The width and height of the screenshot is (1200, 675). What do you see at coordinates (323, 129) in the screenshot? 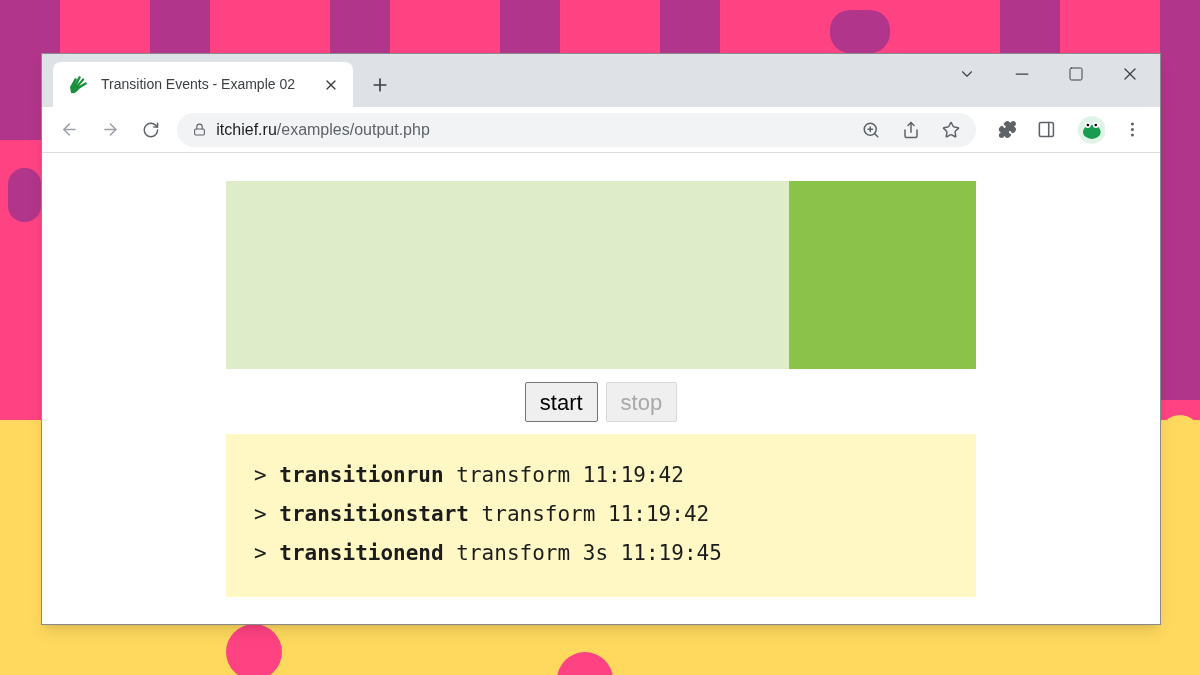
I see `url-text: itchief.ru/examples/output.php` at bounding box center [323, 129].